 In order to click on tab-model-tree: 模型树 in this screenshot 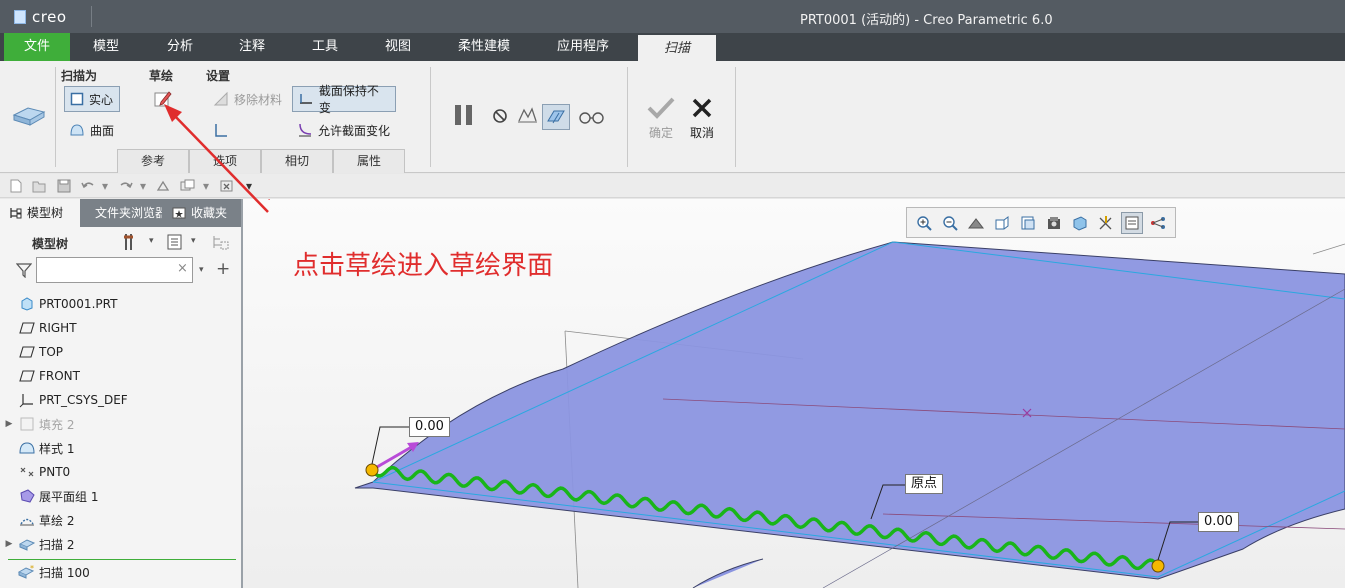, I will do `click(40, 213)`.